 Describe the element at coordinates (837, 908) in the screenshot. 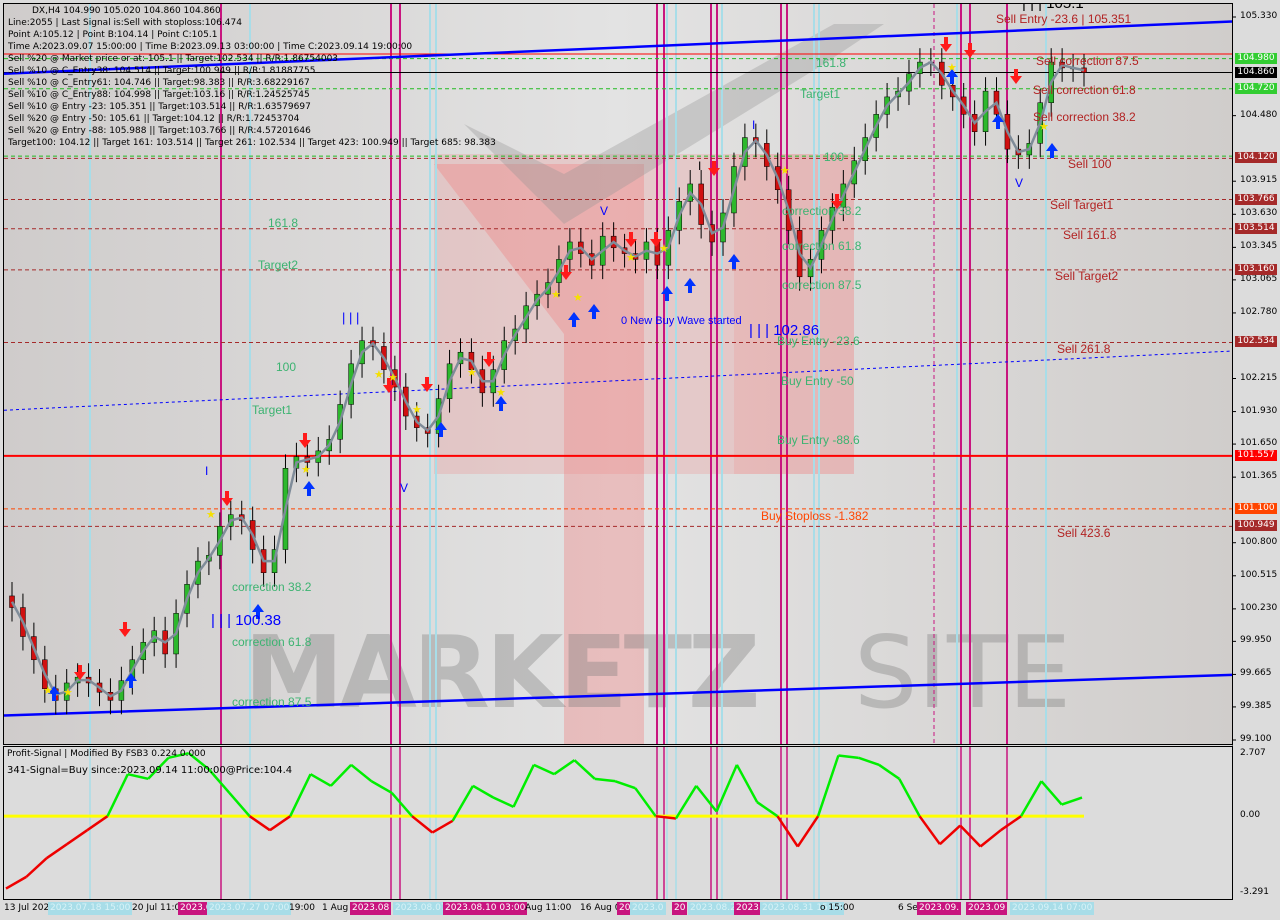

I see `time-axis-label: o 15:00` at that location.